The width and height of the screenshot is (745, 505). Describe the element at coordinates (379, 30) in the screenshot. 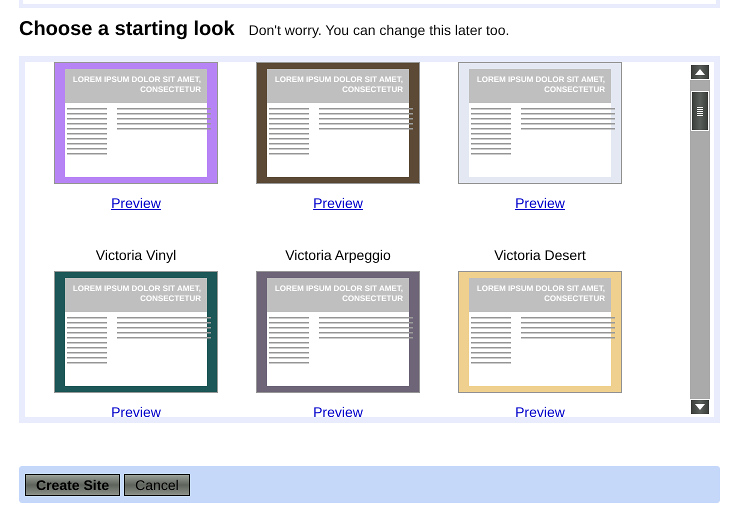

I see `section-subtitle: Don't worry. You can change this later too.` at that location.